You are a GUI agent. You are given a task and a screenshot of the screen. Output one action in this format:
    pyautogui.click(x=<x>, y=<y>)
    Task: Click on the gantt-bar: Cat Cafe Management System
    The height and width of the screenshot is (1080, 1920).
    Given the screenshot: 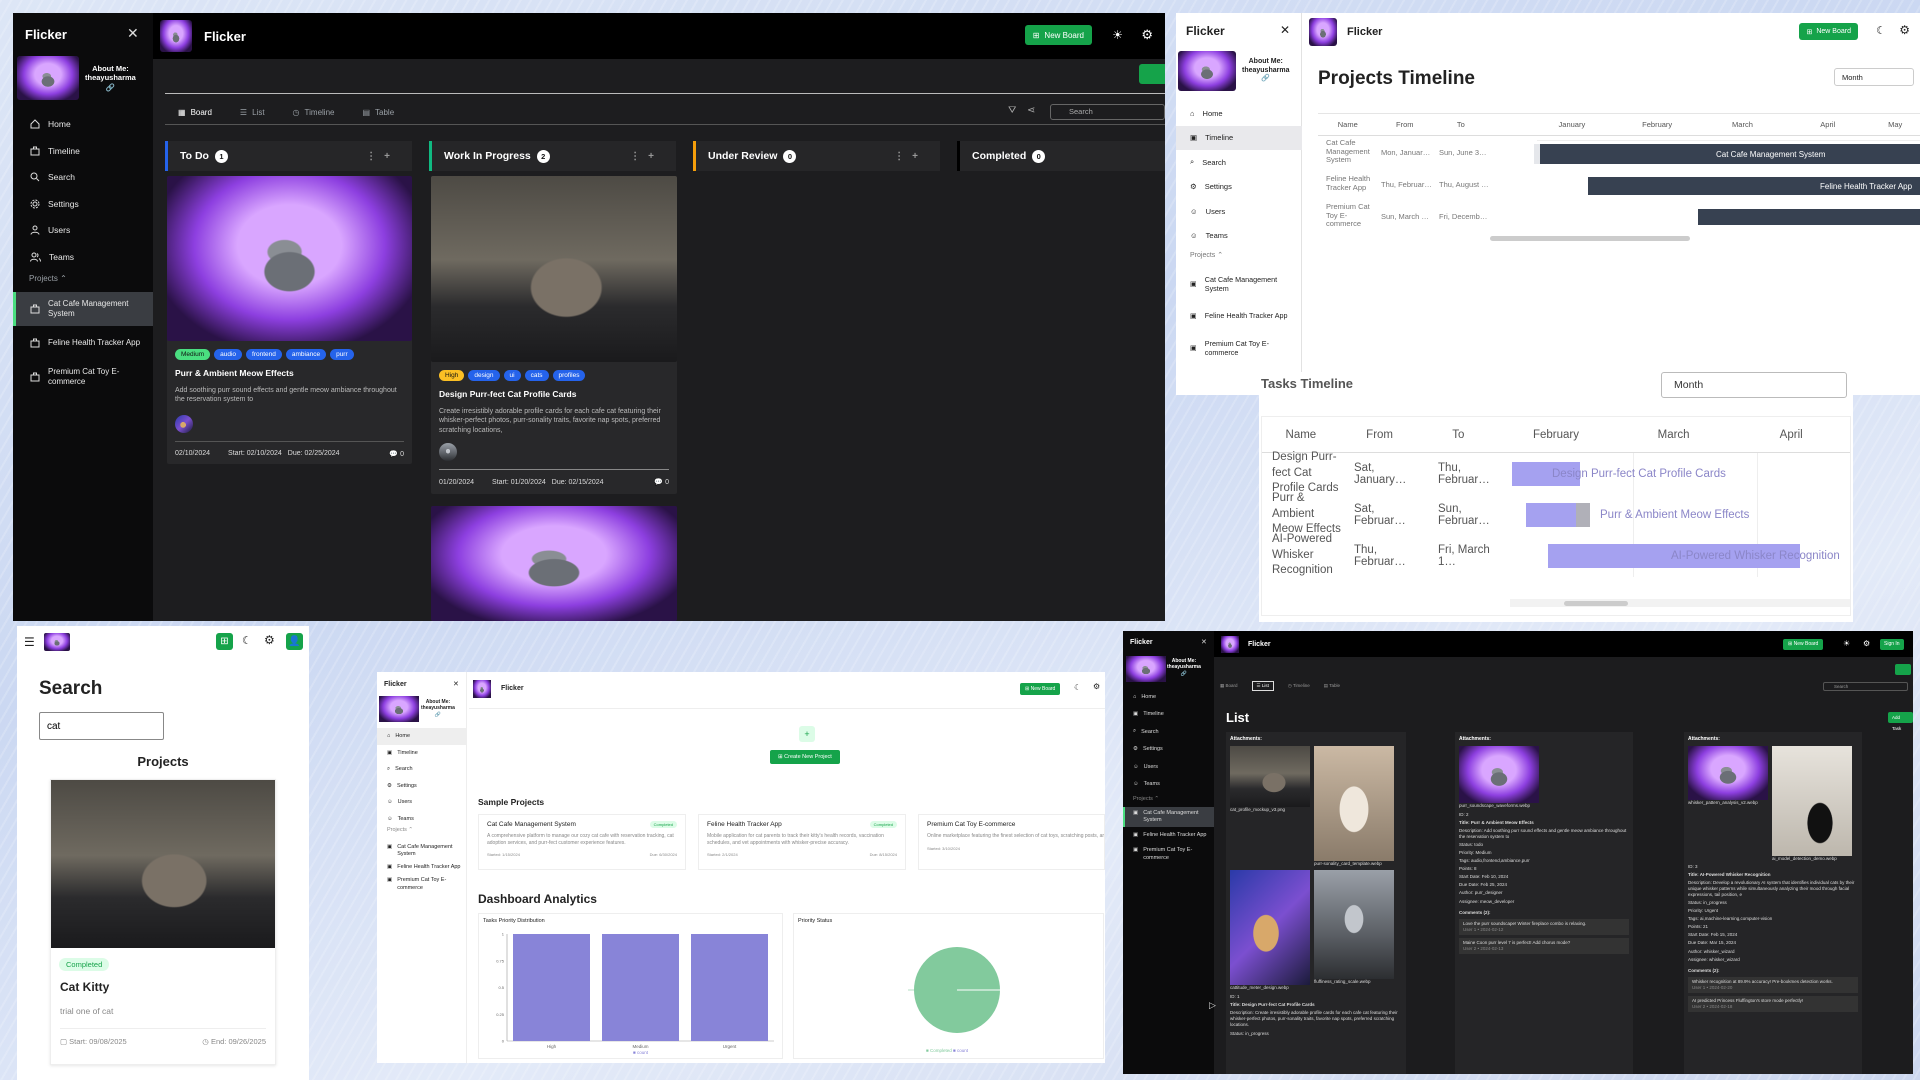 What is the action you would take?
    pyautogui.click(x=1730, y=154)
    